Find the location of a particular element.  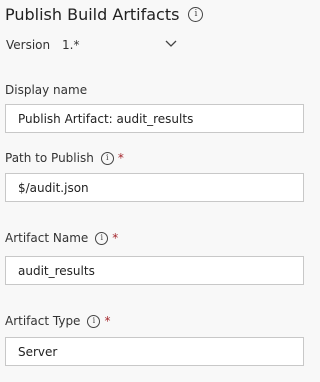

artifact-type-label: Artifact Type i * is located at coordinates (58, 321).